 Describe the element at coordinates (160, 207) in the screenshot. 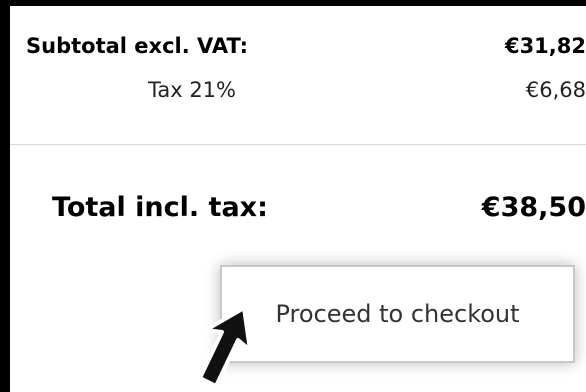

I see `total-label: Total incl. tax:` at that location.